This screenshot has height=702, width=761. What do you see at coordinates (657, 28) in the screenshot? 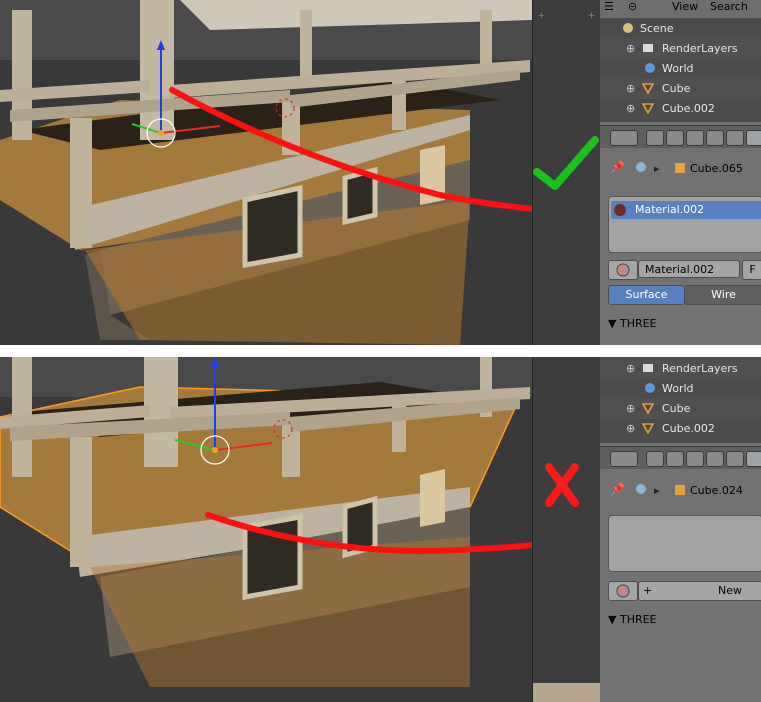
I see `outliner-item-label: Scene` at bounding box center [657, 28].